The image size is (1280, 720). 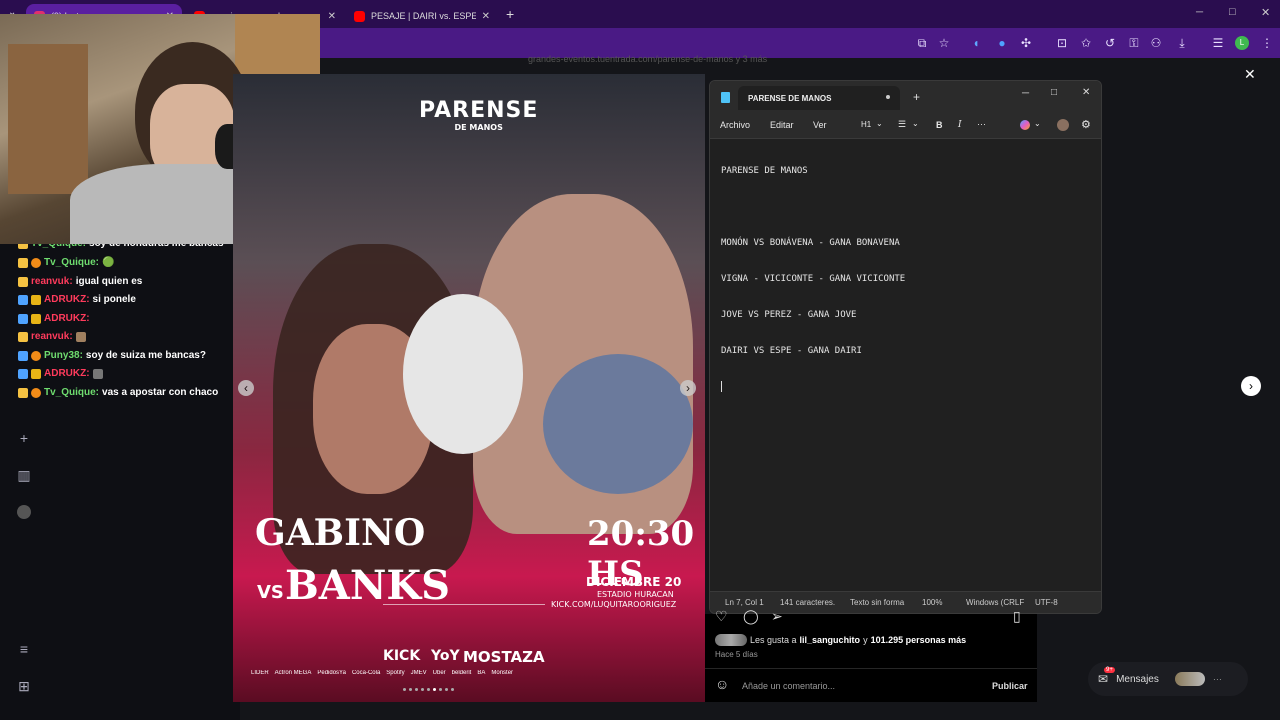 I want to click on new-tab-button: +, so click(x=510, y=14).